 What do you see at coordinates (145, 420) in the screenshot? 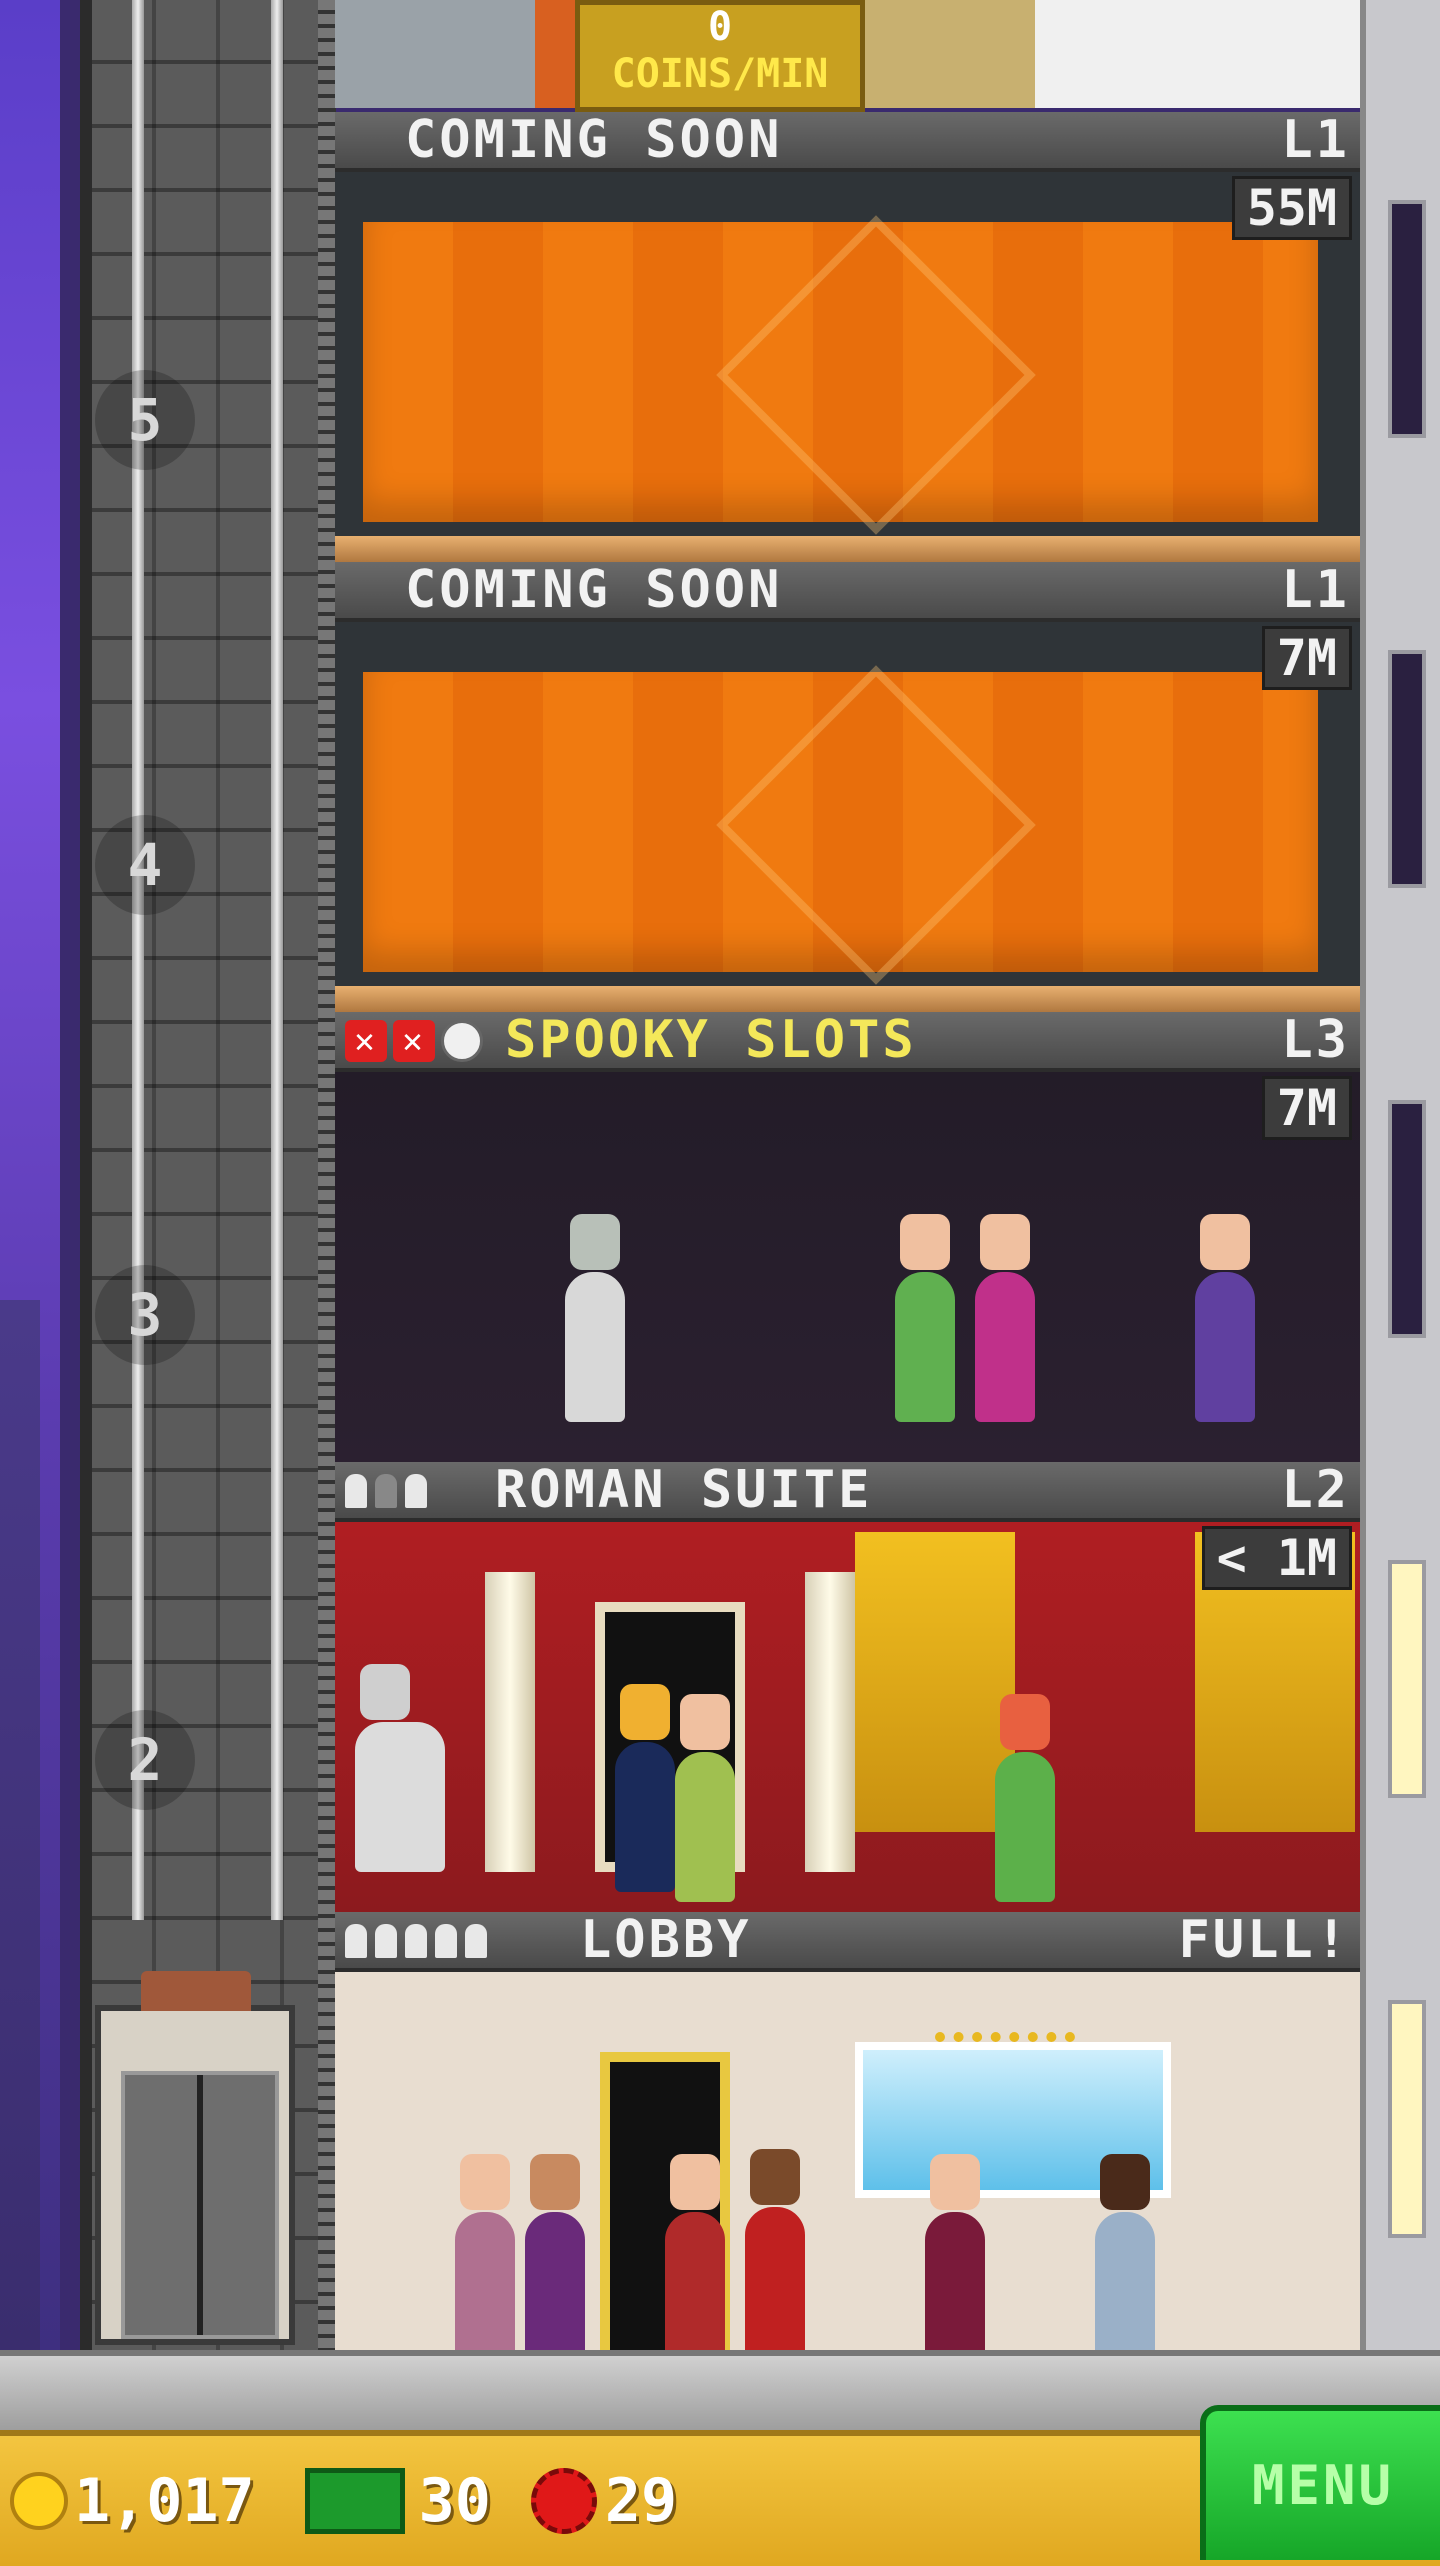
I see `floor-number-5: 5` at bounding box center [145, 420].